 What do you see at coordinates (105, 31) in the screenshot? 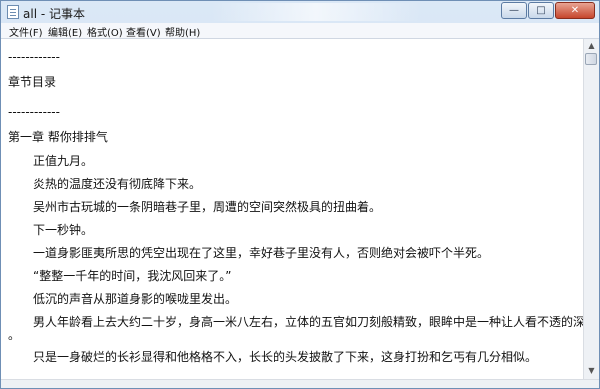
I see `menu-format: 格式(O)` at bounding box center [105, 31].